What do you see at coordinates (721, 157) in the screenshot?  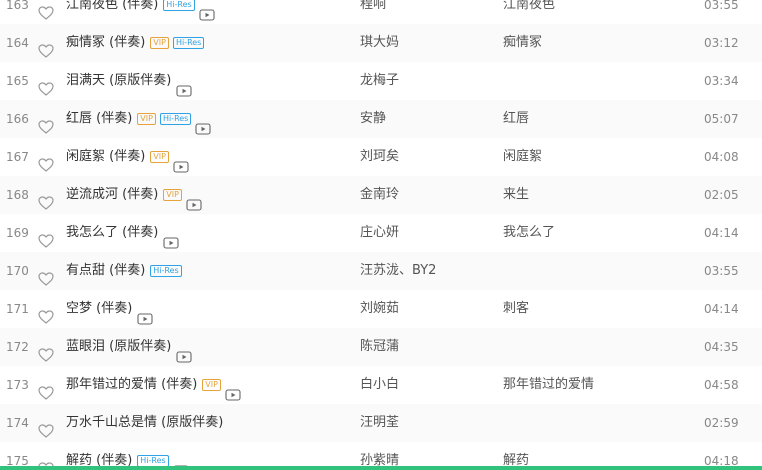 I see `song-duration: 04:08` at bounding box center [721, 157].